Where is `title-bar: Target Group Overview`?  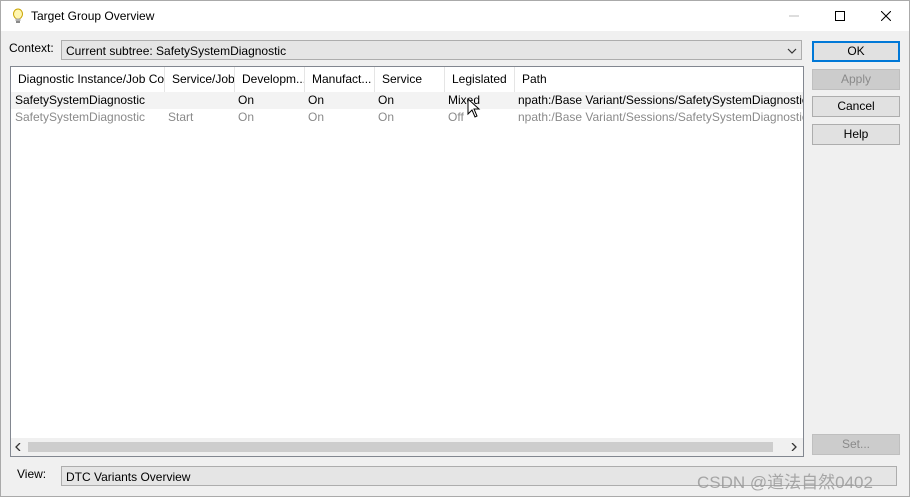
title-bar: Target Group Overview is located at coordinates (455, 16).